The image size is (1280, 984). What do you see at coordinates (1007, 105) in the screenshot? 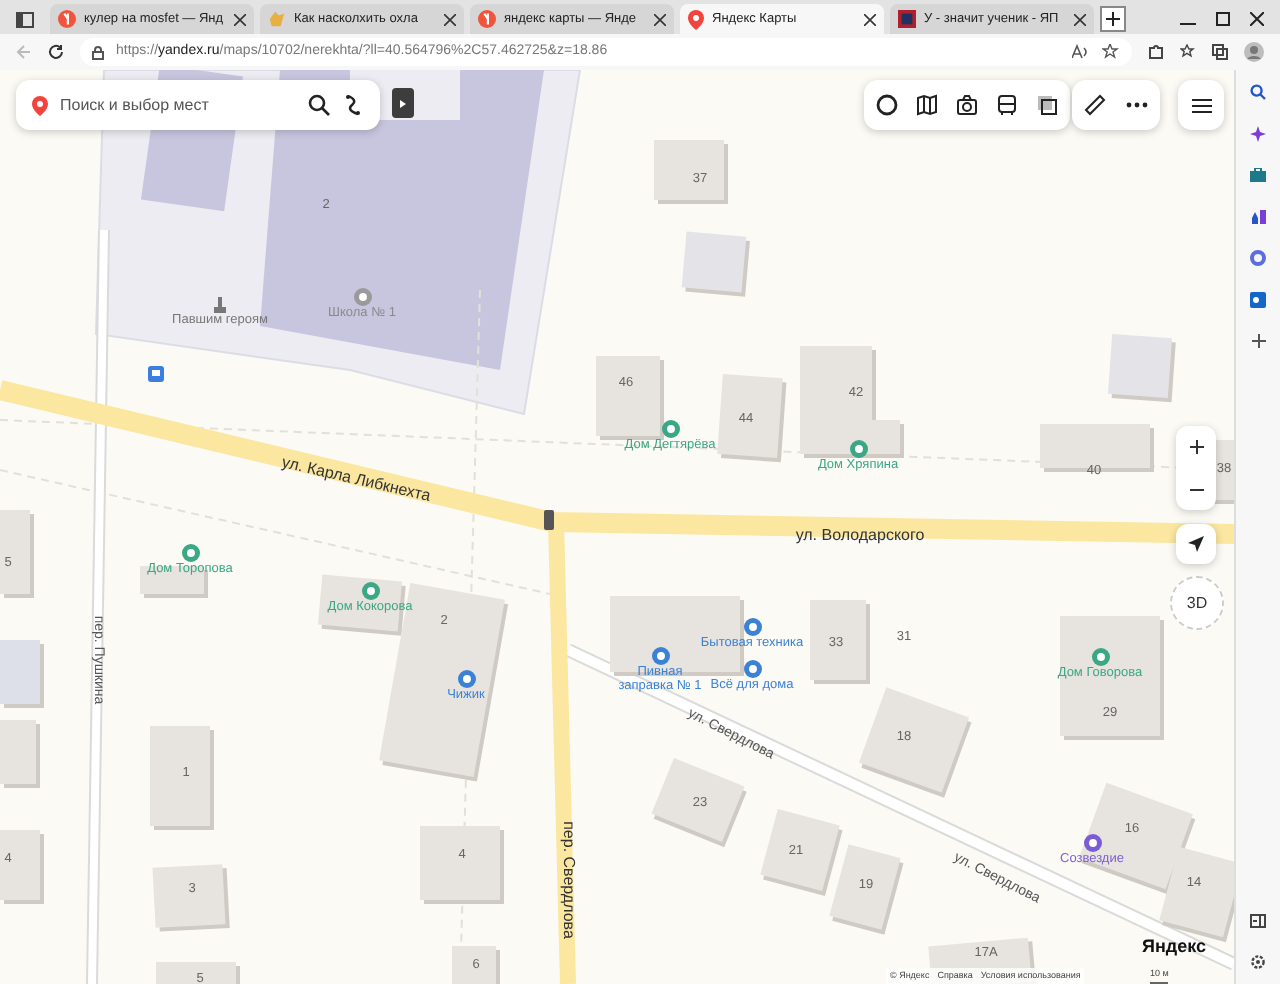
I see `bus-icon` at bounding box center [1007, 105].